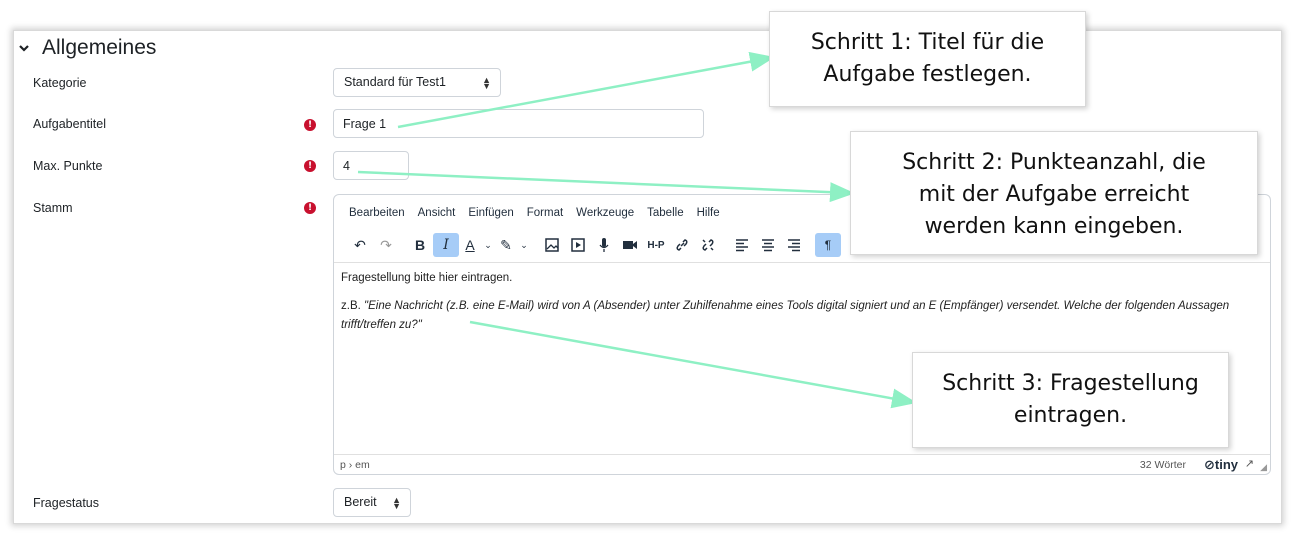 The image size is (1297, 544). Describe the element at coordinates (353, 306) in the screenshot. I see `example-prefix: z.B.` at that location.